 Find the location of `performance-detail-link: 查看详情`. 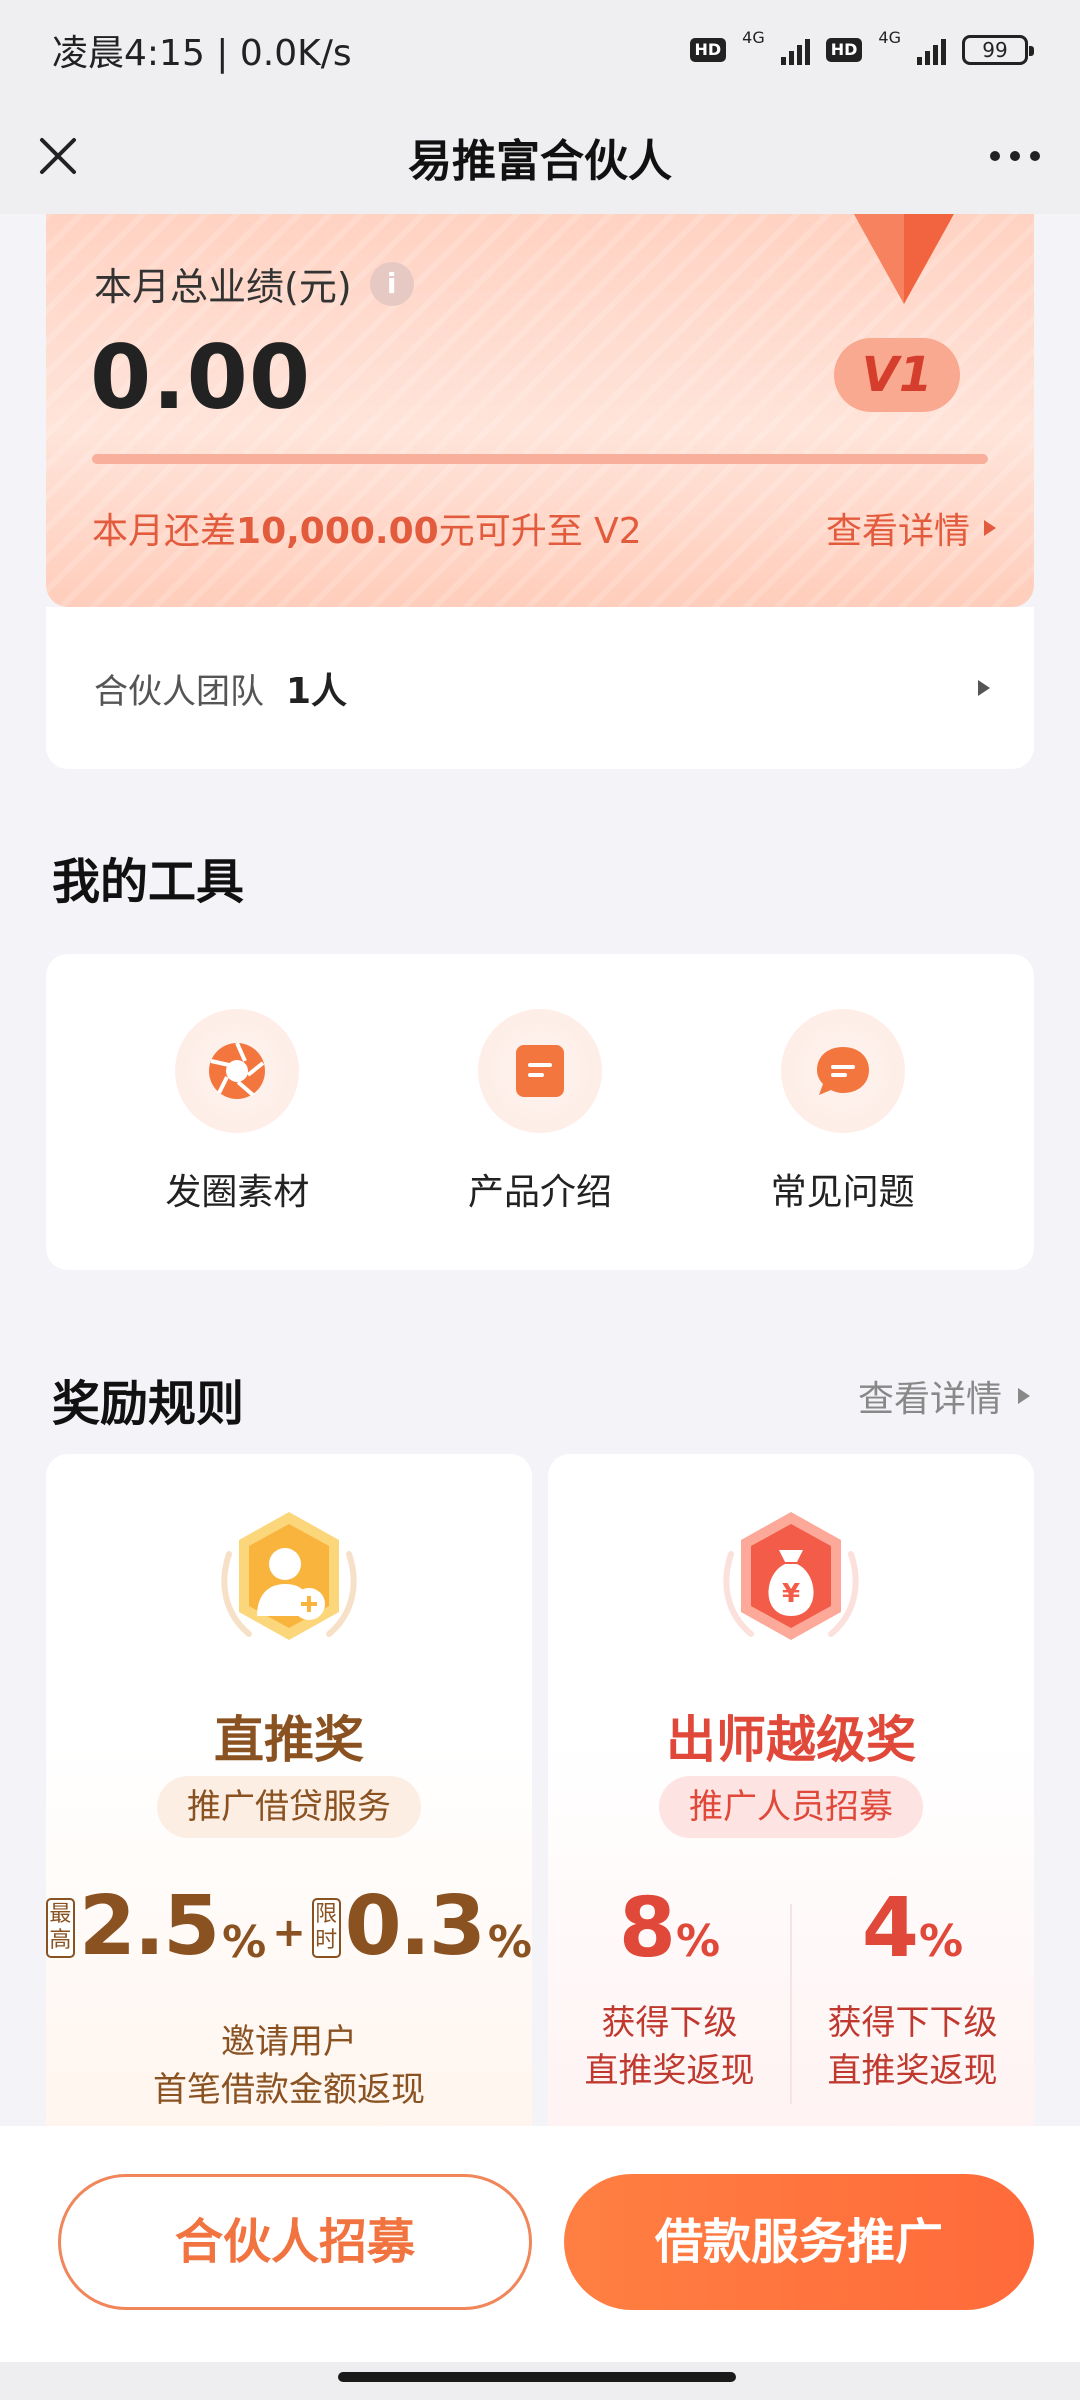

performance-detail-link: 查看详情 is located at coordinates (911, 528).